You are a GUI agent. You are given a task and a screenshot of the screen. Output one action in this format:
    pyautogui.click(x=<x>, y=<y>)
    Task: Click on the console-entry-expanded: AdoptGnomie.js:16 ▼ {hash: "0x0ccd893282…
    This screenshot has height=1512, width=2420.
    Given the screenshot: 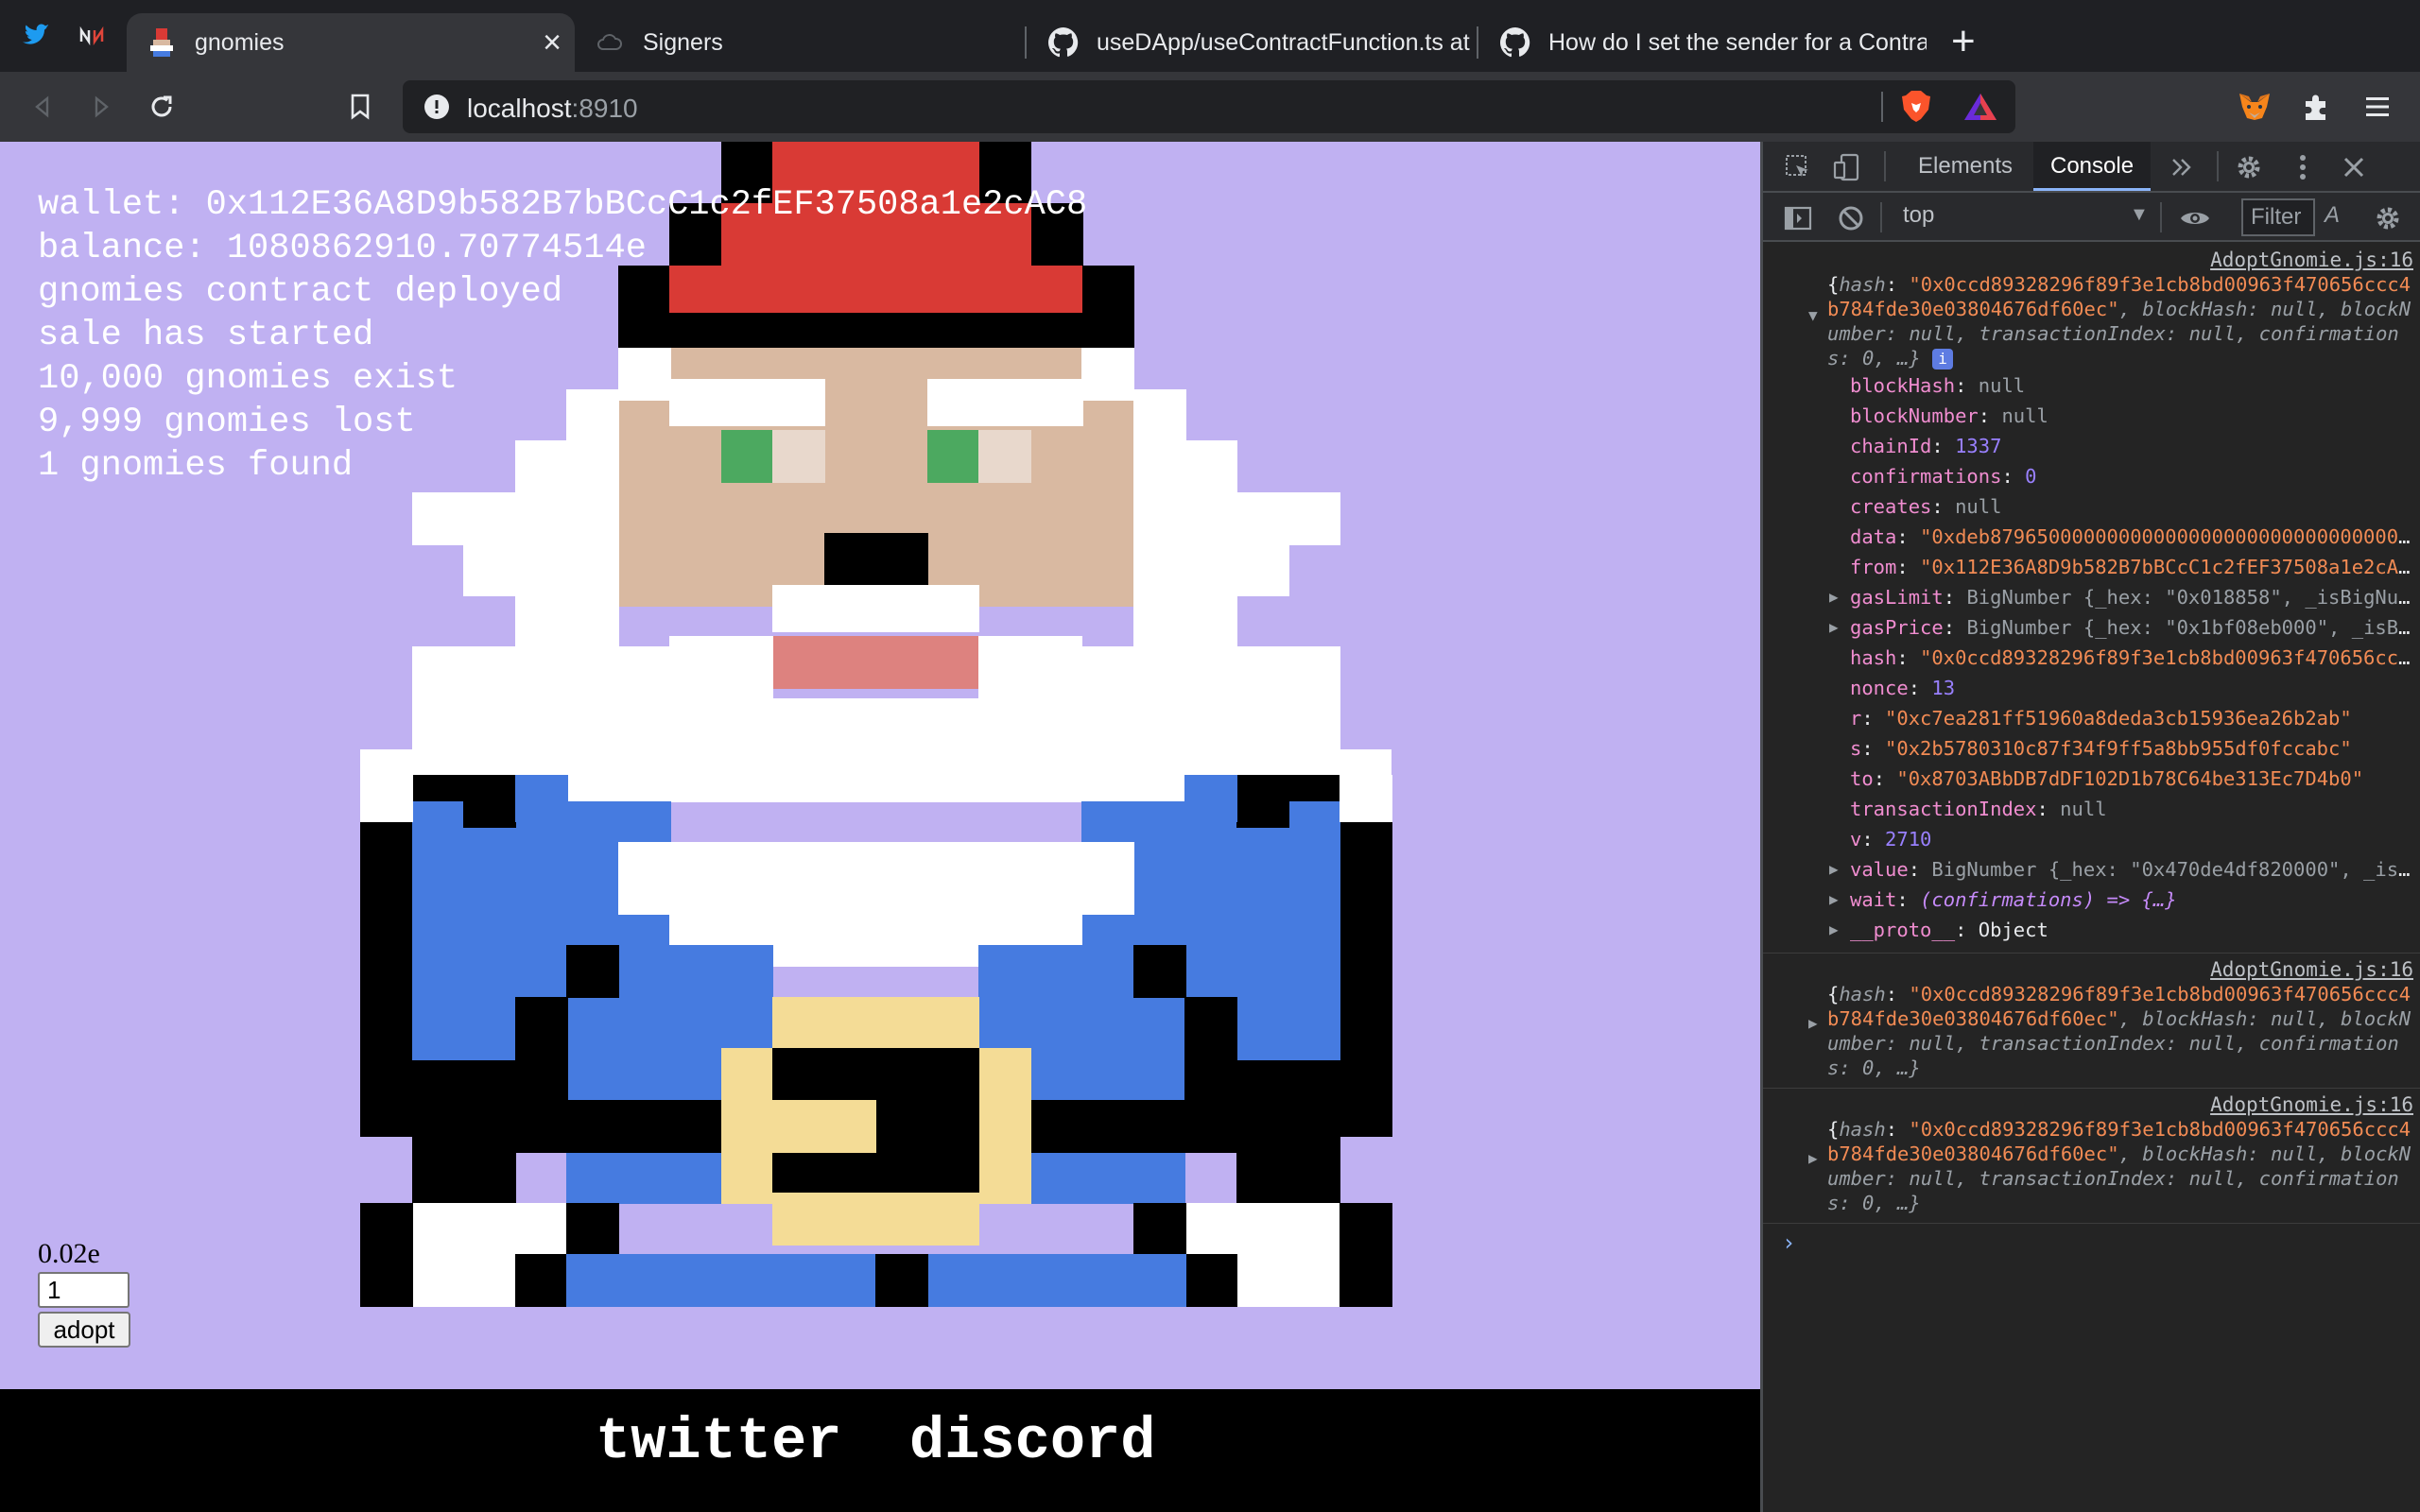 What is the action you would take?
    pyautogui.click(x=2091, y=599)
    